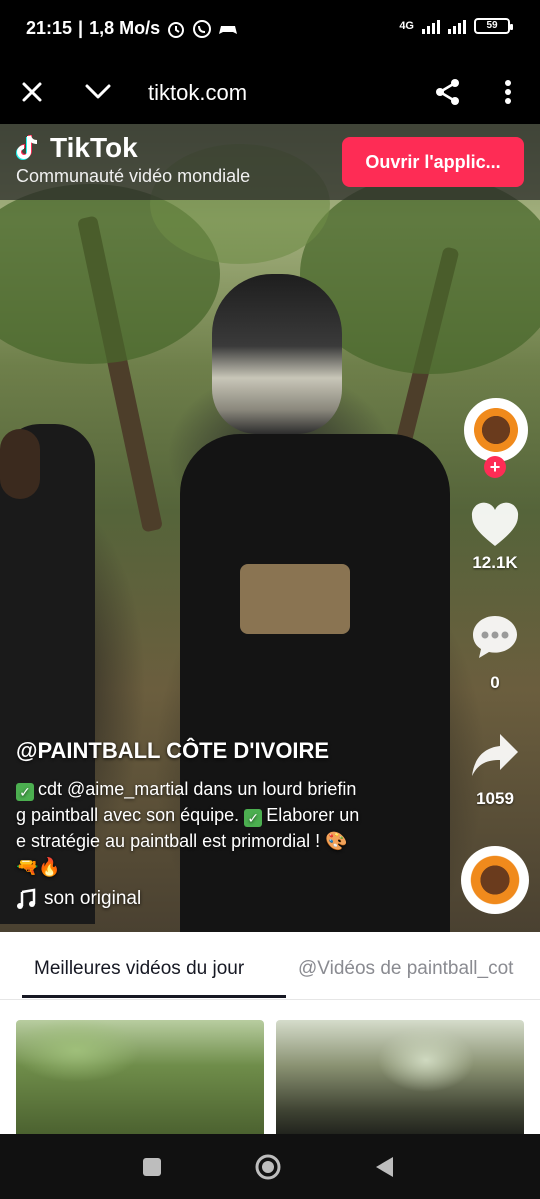 The image size is (540, 1199). What do you see at coordinates (405, 969) in the screenshot?
I see `tab-paintball-videos: @Vidéos de paintball_cot` at bounding box center [405, 969].